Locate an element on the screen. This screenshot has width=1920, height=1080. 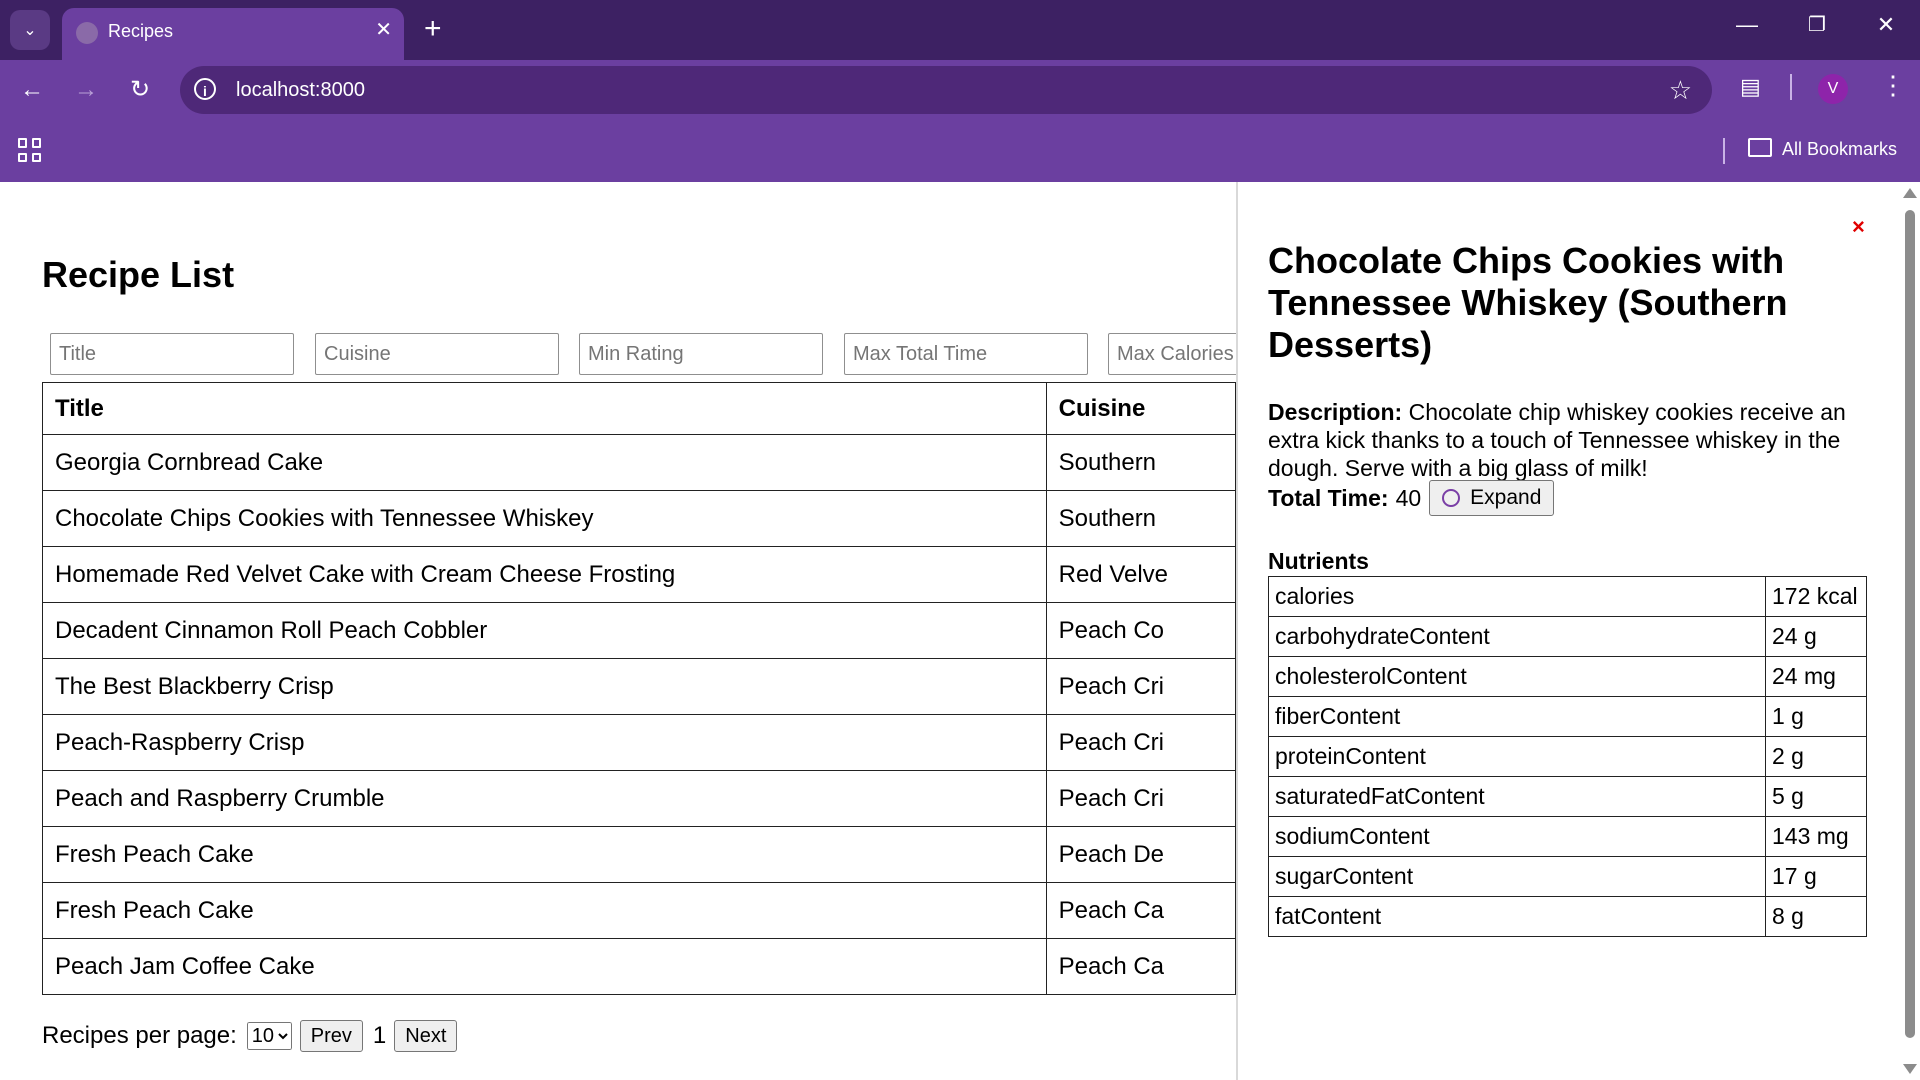
panel-scrollbar is located at coordinates (1910, 631).